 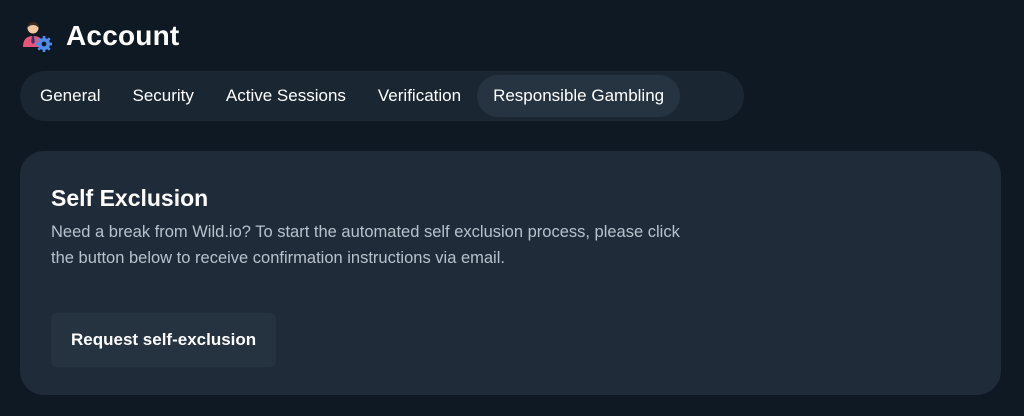 I want to click on page-header: Account, so click(x=99, y=36).